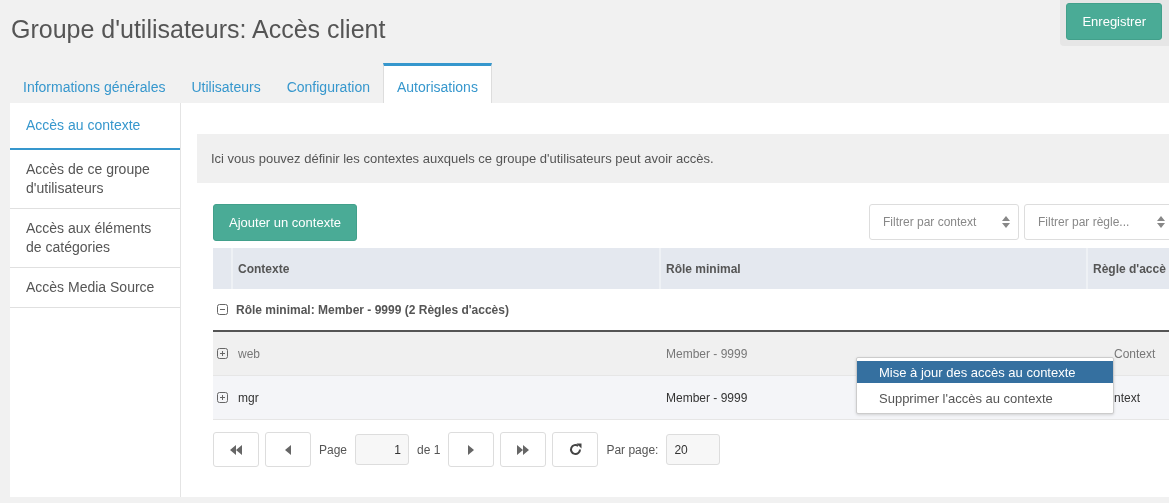 The height and width of the screenshot is (503, 1169). Describe the element at coordinates (1127, 397) in the screenshot. I see `table-cell: ntext` at that location.